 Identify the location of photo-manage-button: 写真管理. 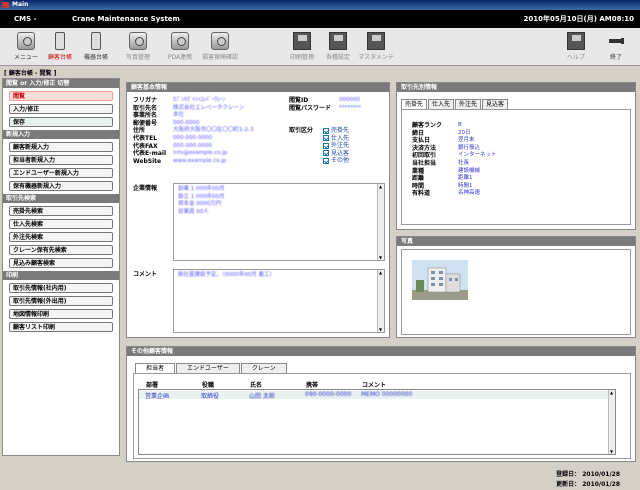
(138, 48).